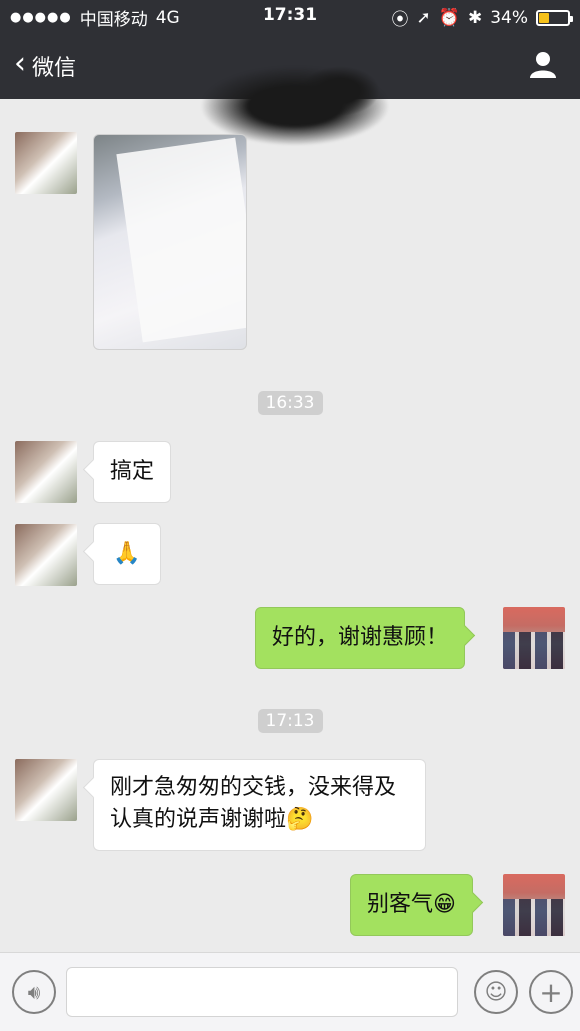  I want to click on message-text: 别客气😁, so click(411, 904).